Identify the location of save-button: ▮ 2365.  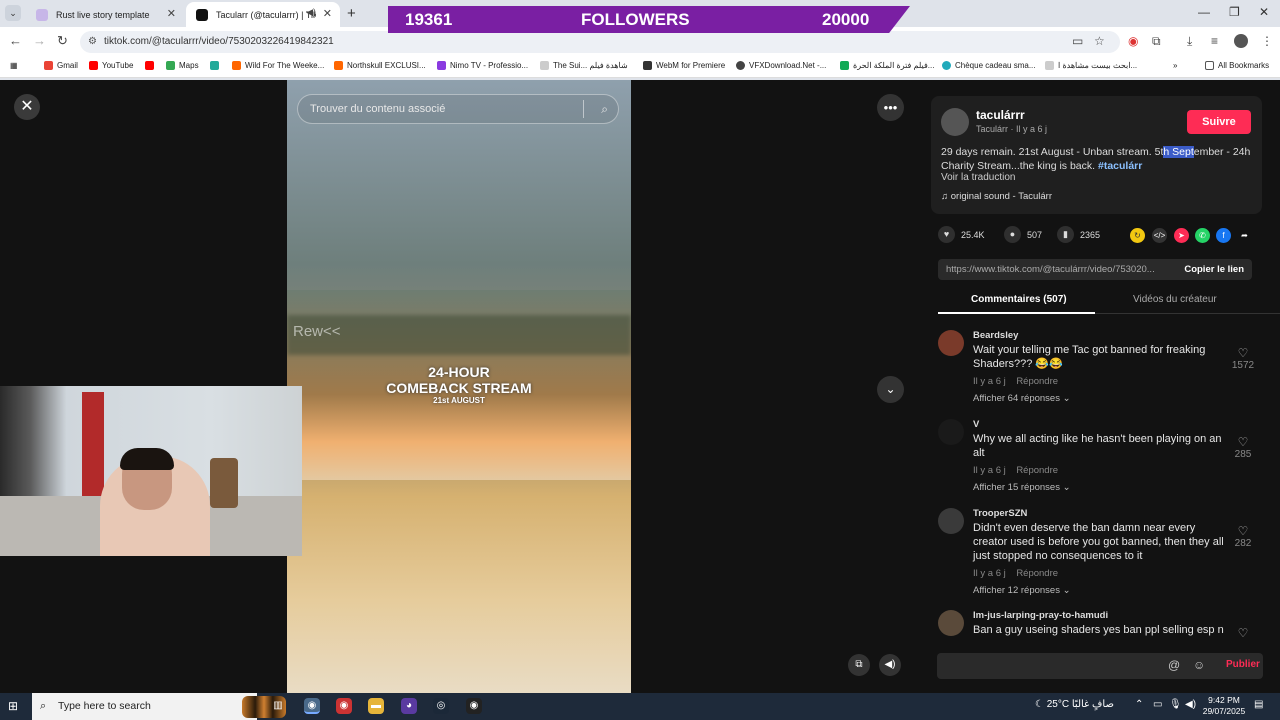
(1078, 234).